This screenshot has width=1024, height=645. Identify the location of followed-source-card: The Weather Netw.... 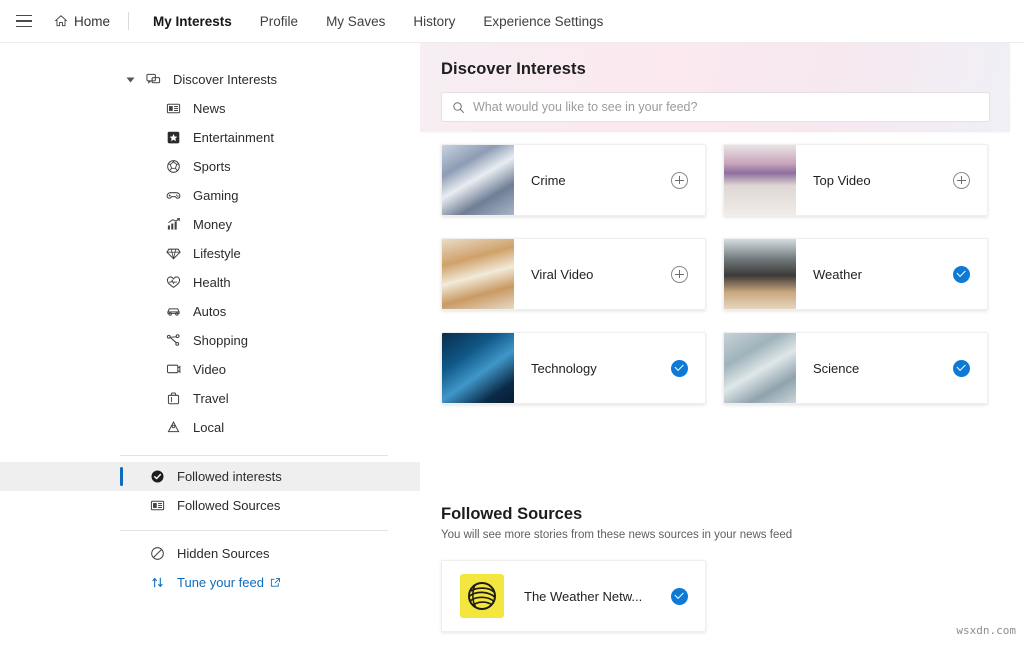
(573, 596).